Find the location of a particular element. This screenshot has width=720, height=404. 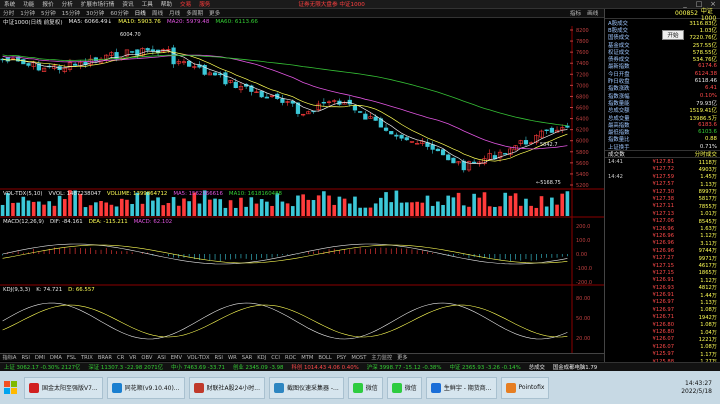

period-tab: 1分钟 is located at coordinates (27, 13).